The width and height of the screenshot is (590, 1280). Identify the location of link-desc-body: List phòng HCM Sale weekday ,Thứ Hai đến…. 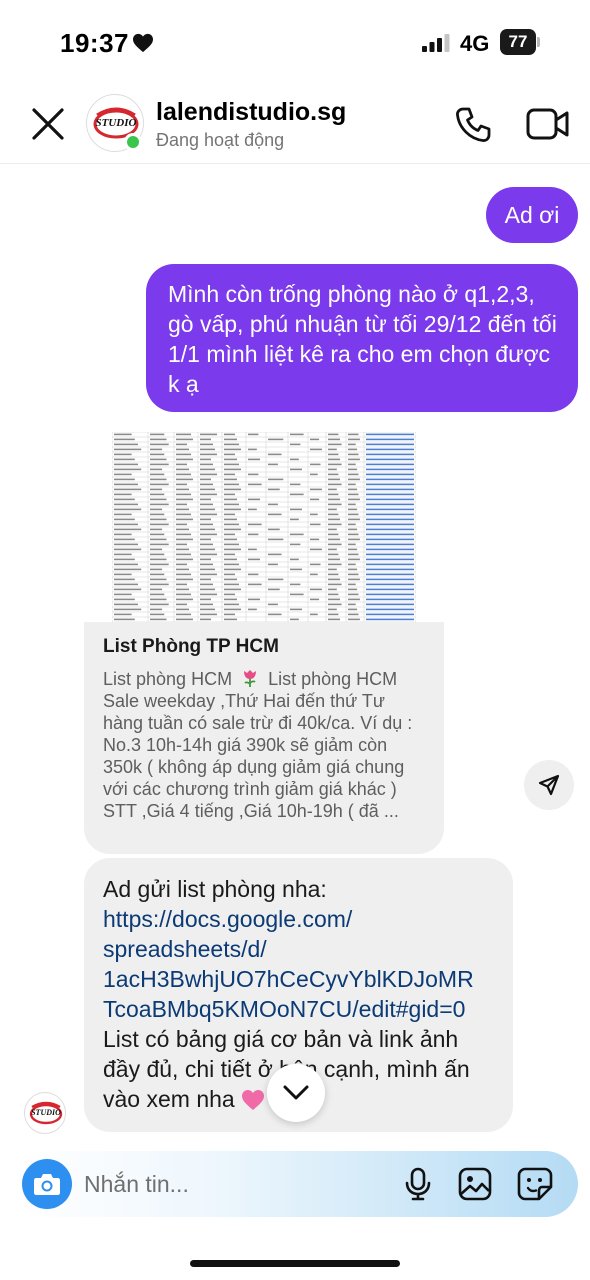
(258, 745).